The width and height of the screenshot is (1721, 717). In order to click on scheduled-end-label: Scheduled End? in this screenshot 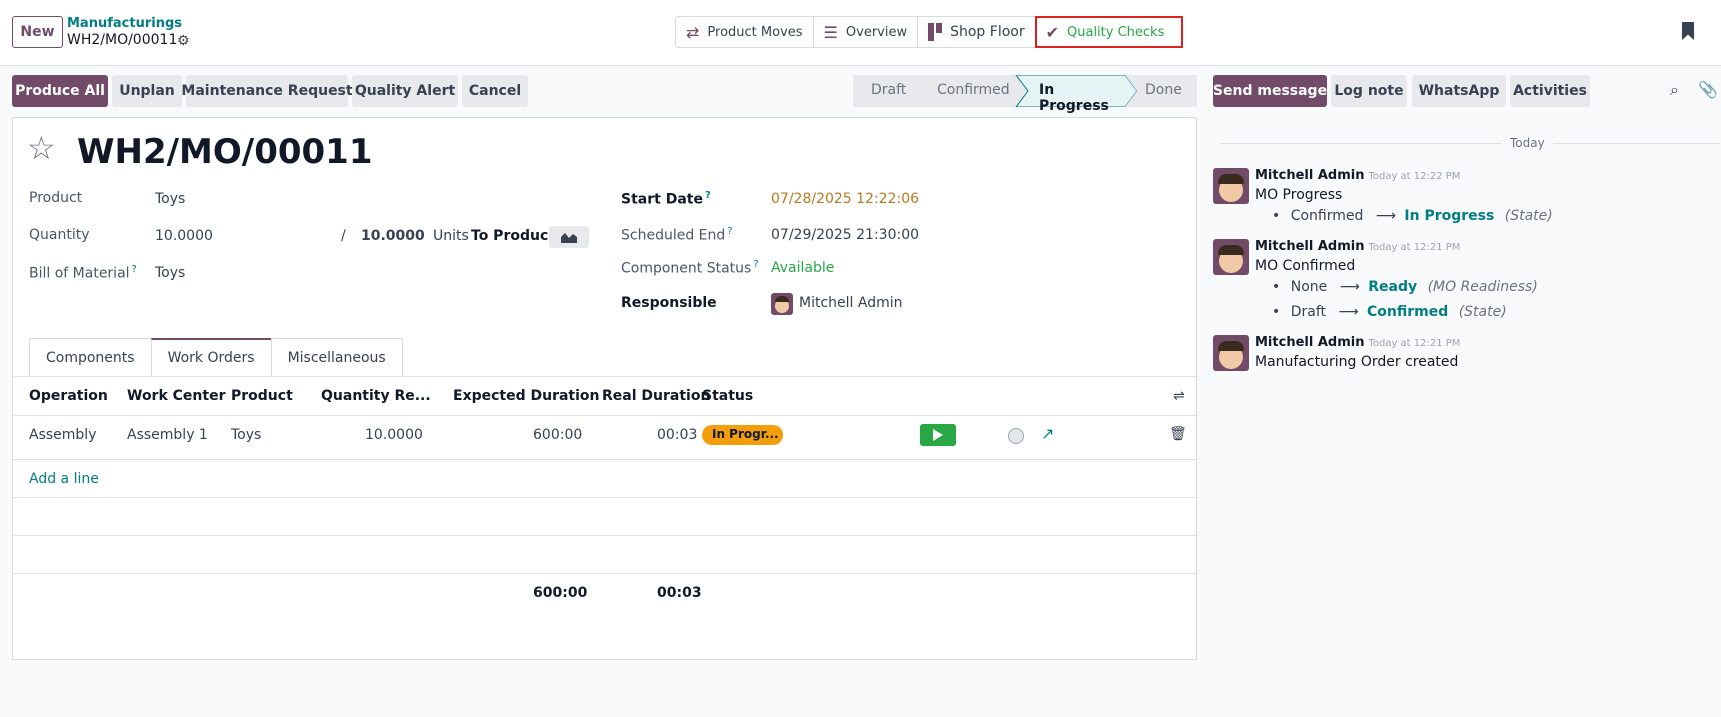, I will do `click(677, 235)`.